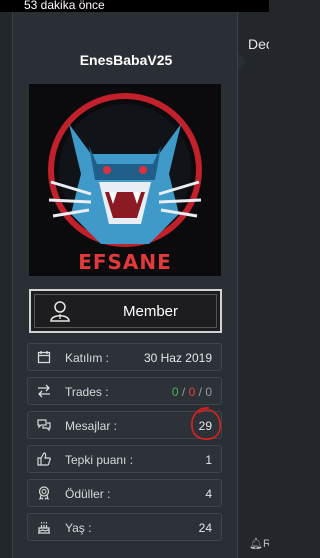 This screenshot has width=320, height=558. I want to click on stat-messages-label: Mesajlar :, so click(91, 426).